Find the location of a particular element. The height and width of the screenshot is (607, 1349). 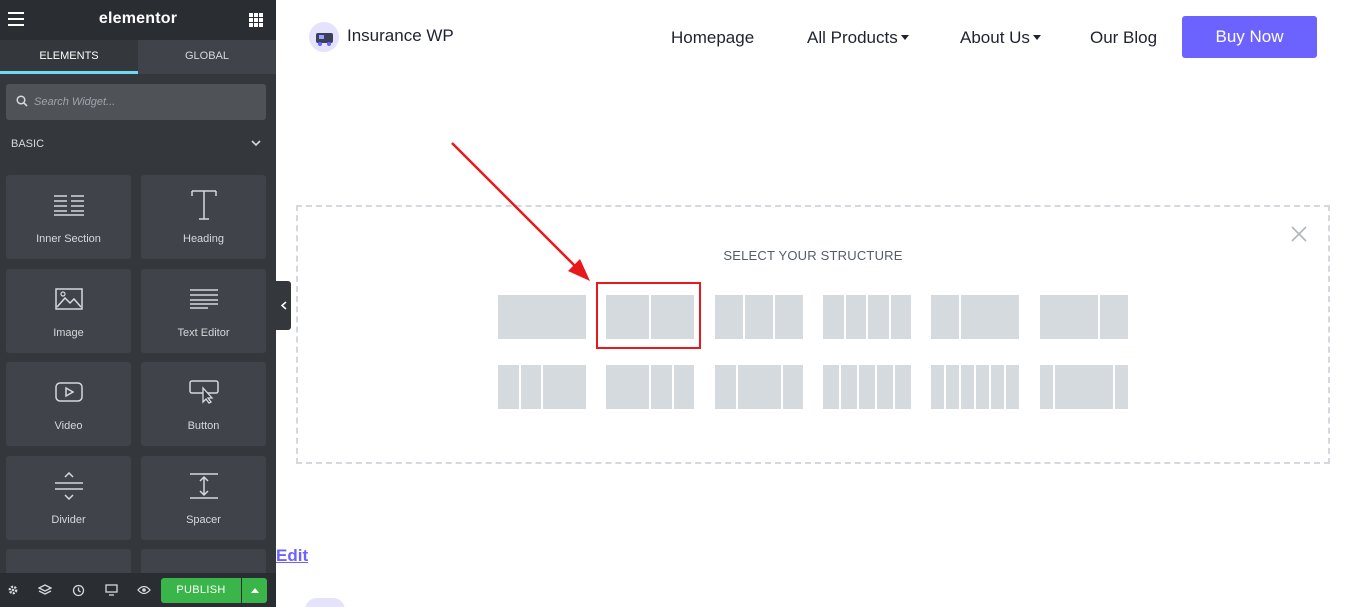

category-label: BASIC is located at coordinates (28, 144).